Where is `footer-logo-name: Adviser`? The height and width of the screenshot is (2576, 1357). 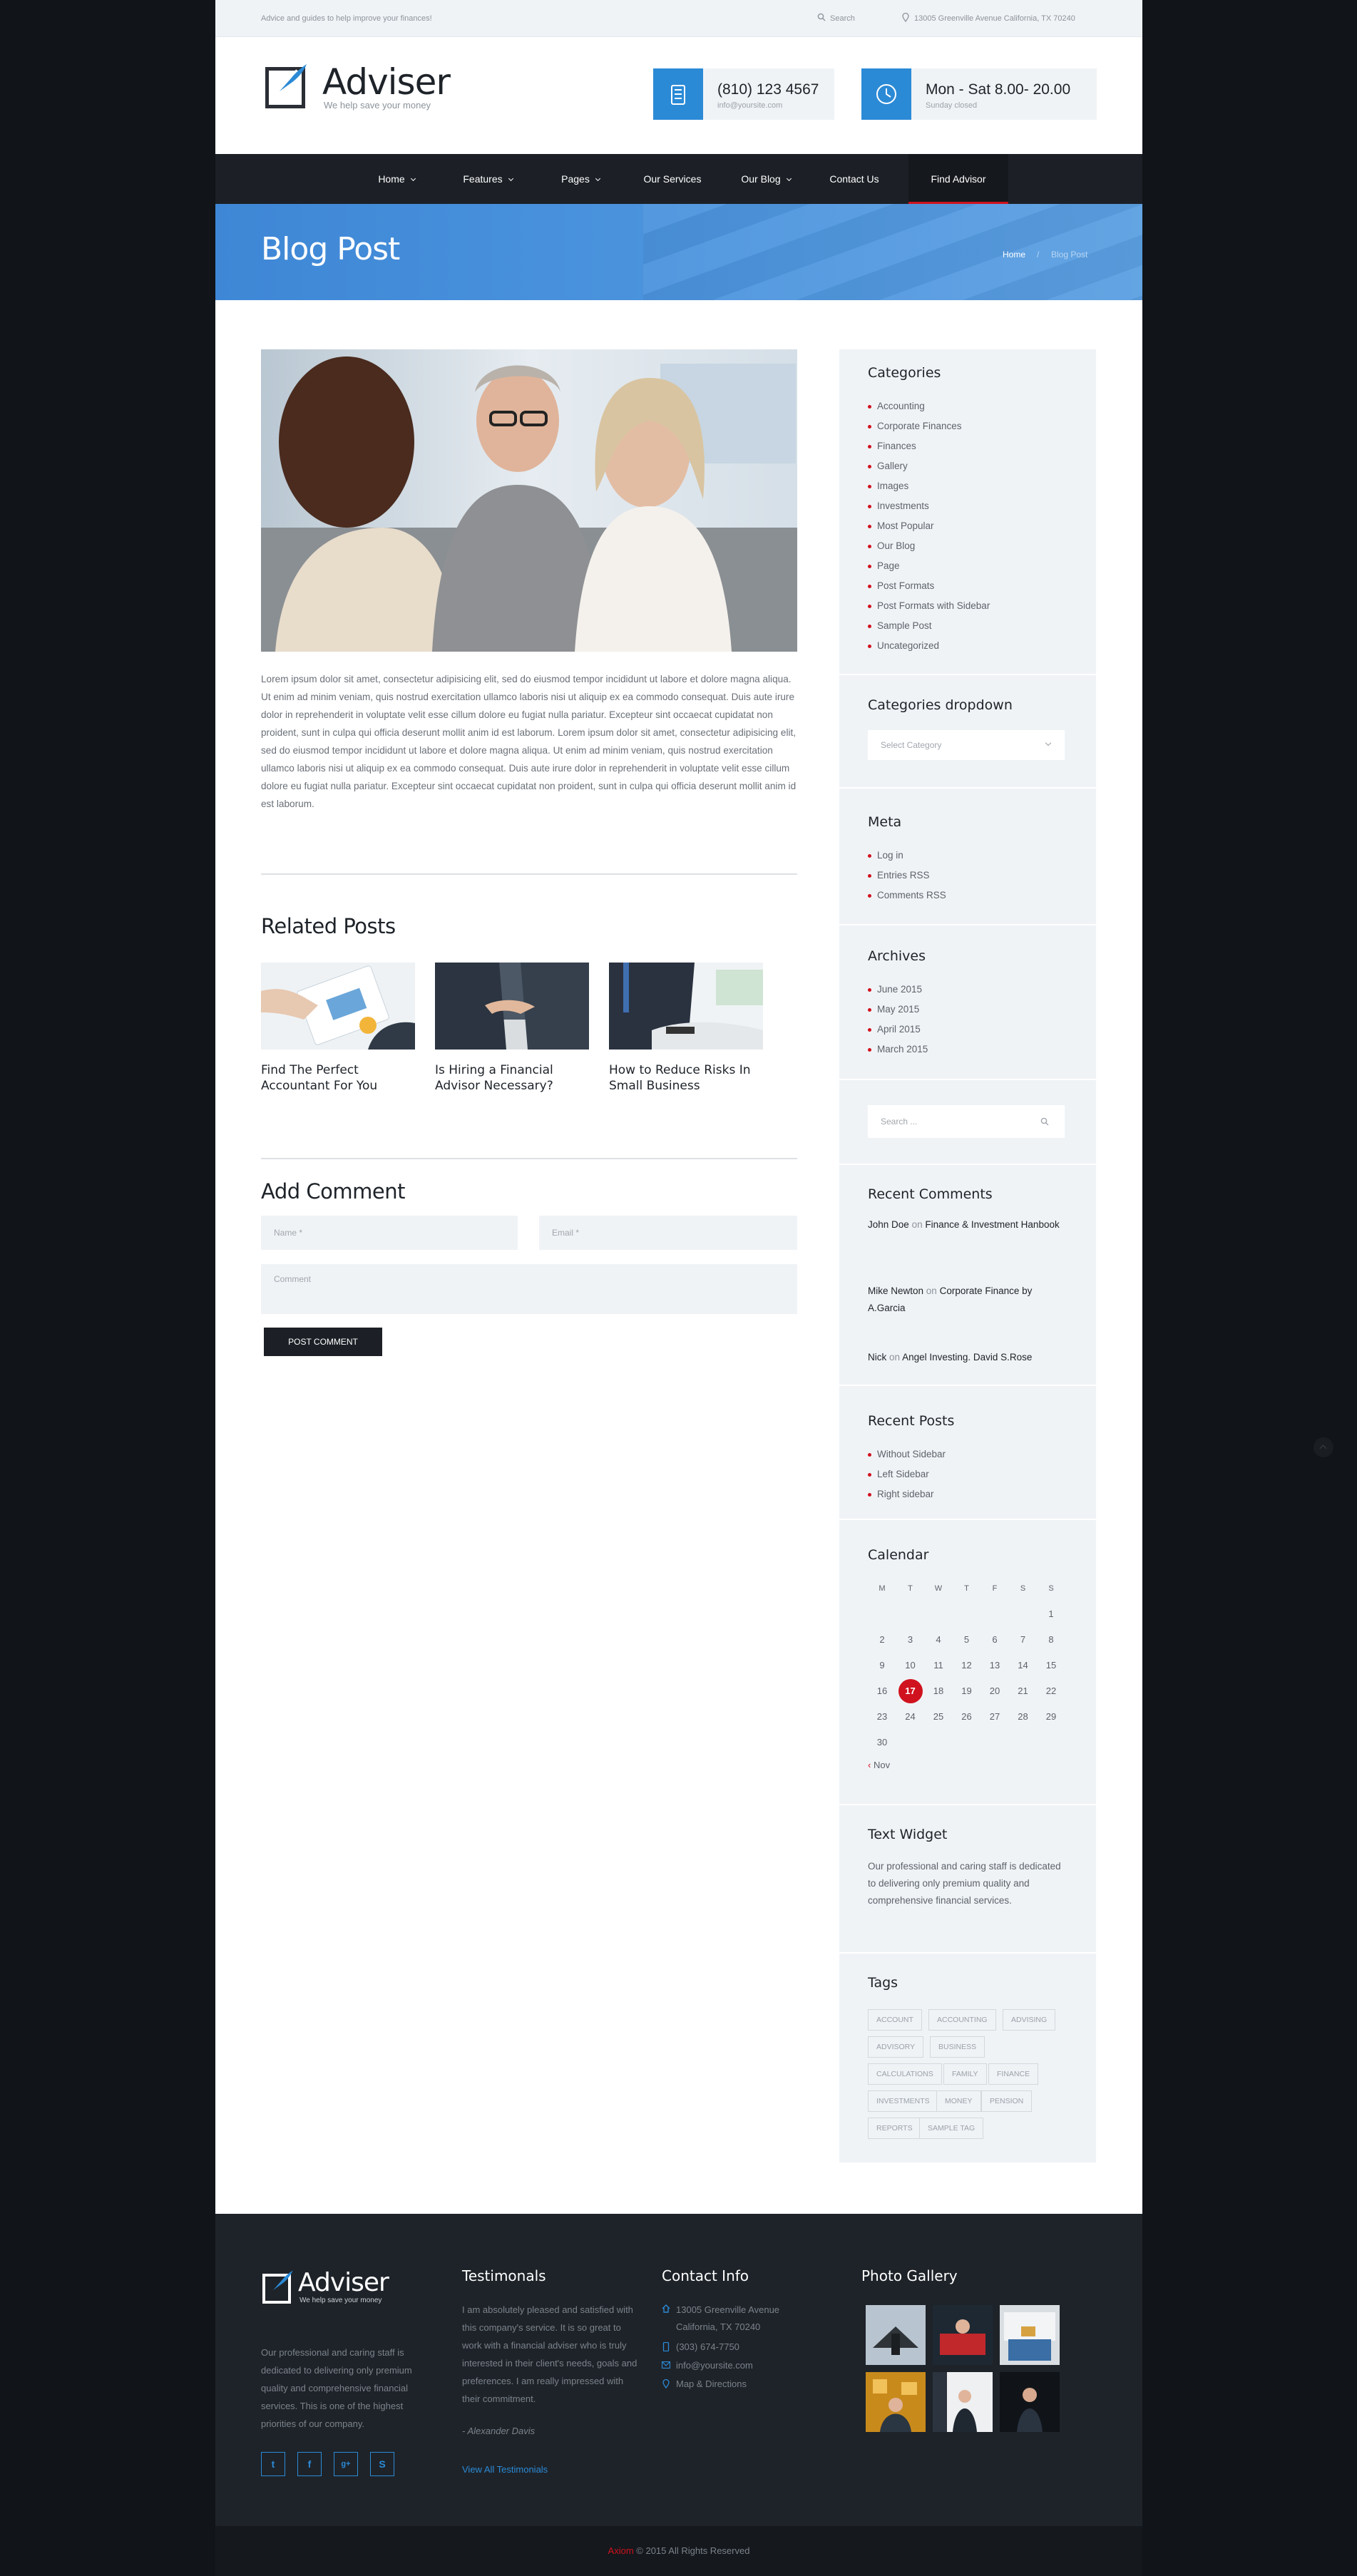 footer-logo-name: Adviser is located at coordinates (343, 2282).